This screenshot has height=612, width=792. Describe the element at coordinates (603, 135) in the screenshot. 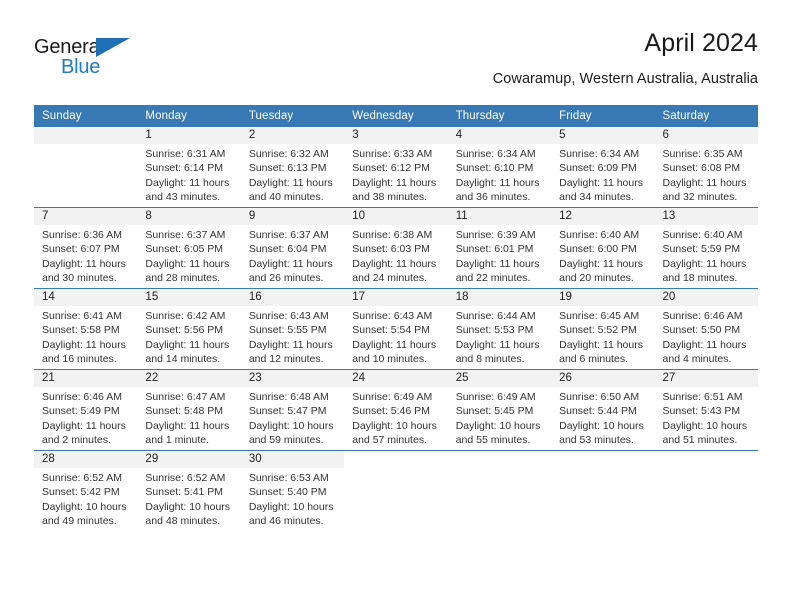

I see `day-number: 5` at that location.